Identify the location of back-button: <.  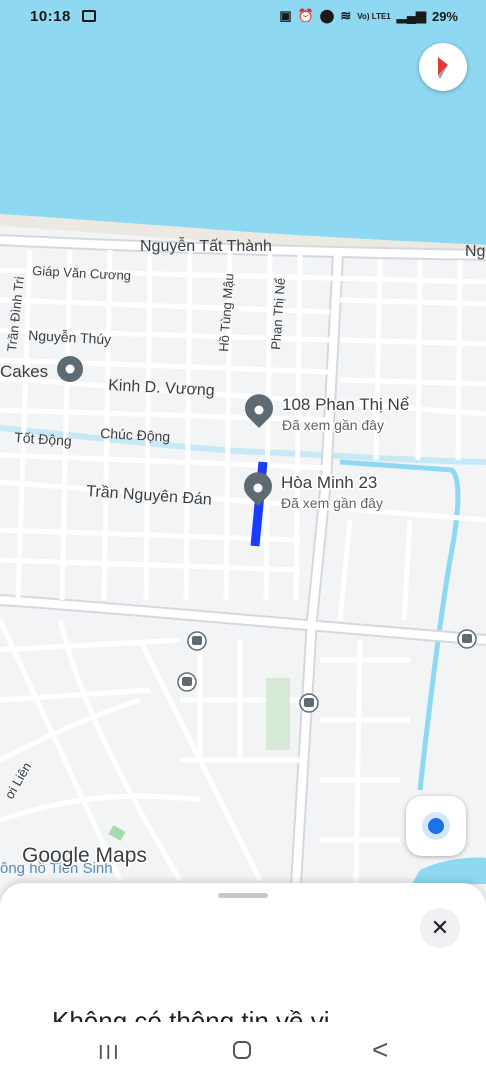
(380, 1050).